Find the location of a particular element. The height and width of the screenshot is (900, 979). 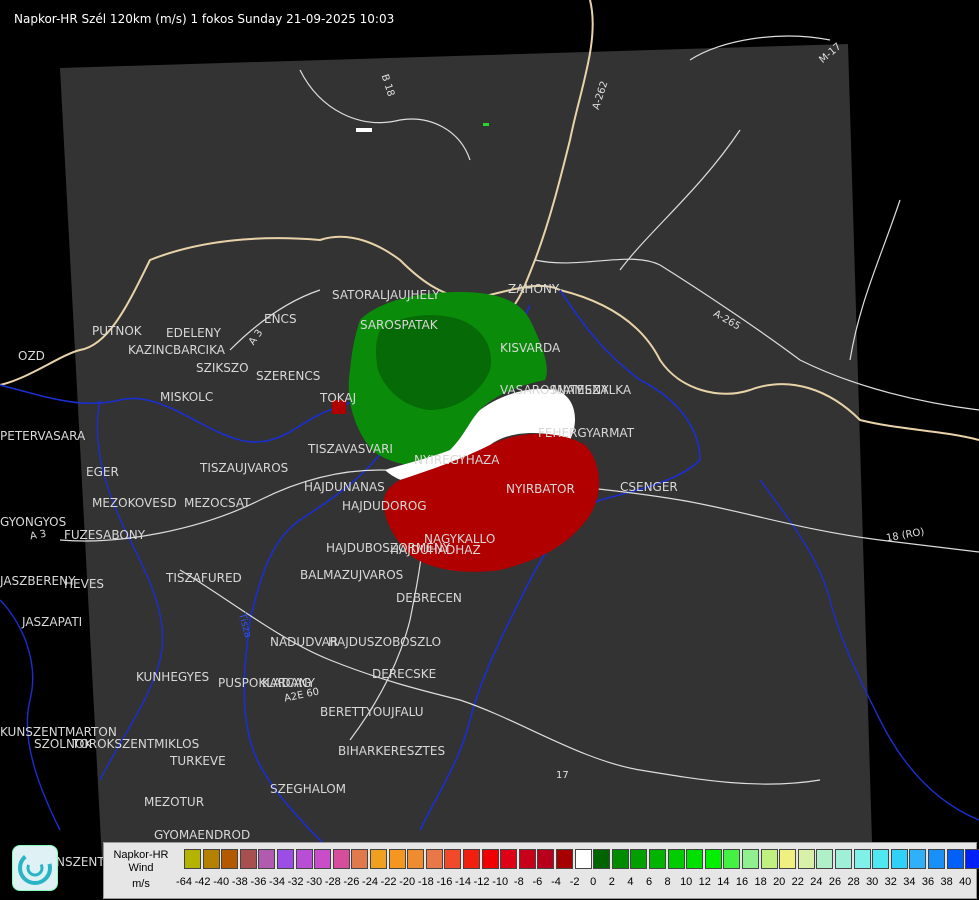

legend-tick: -30 is located at coordinates (314, 882).